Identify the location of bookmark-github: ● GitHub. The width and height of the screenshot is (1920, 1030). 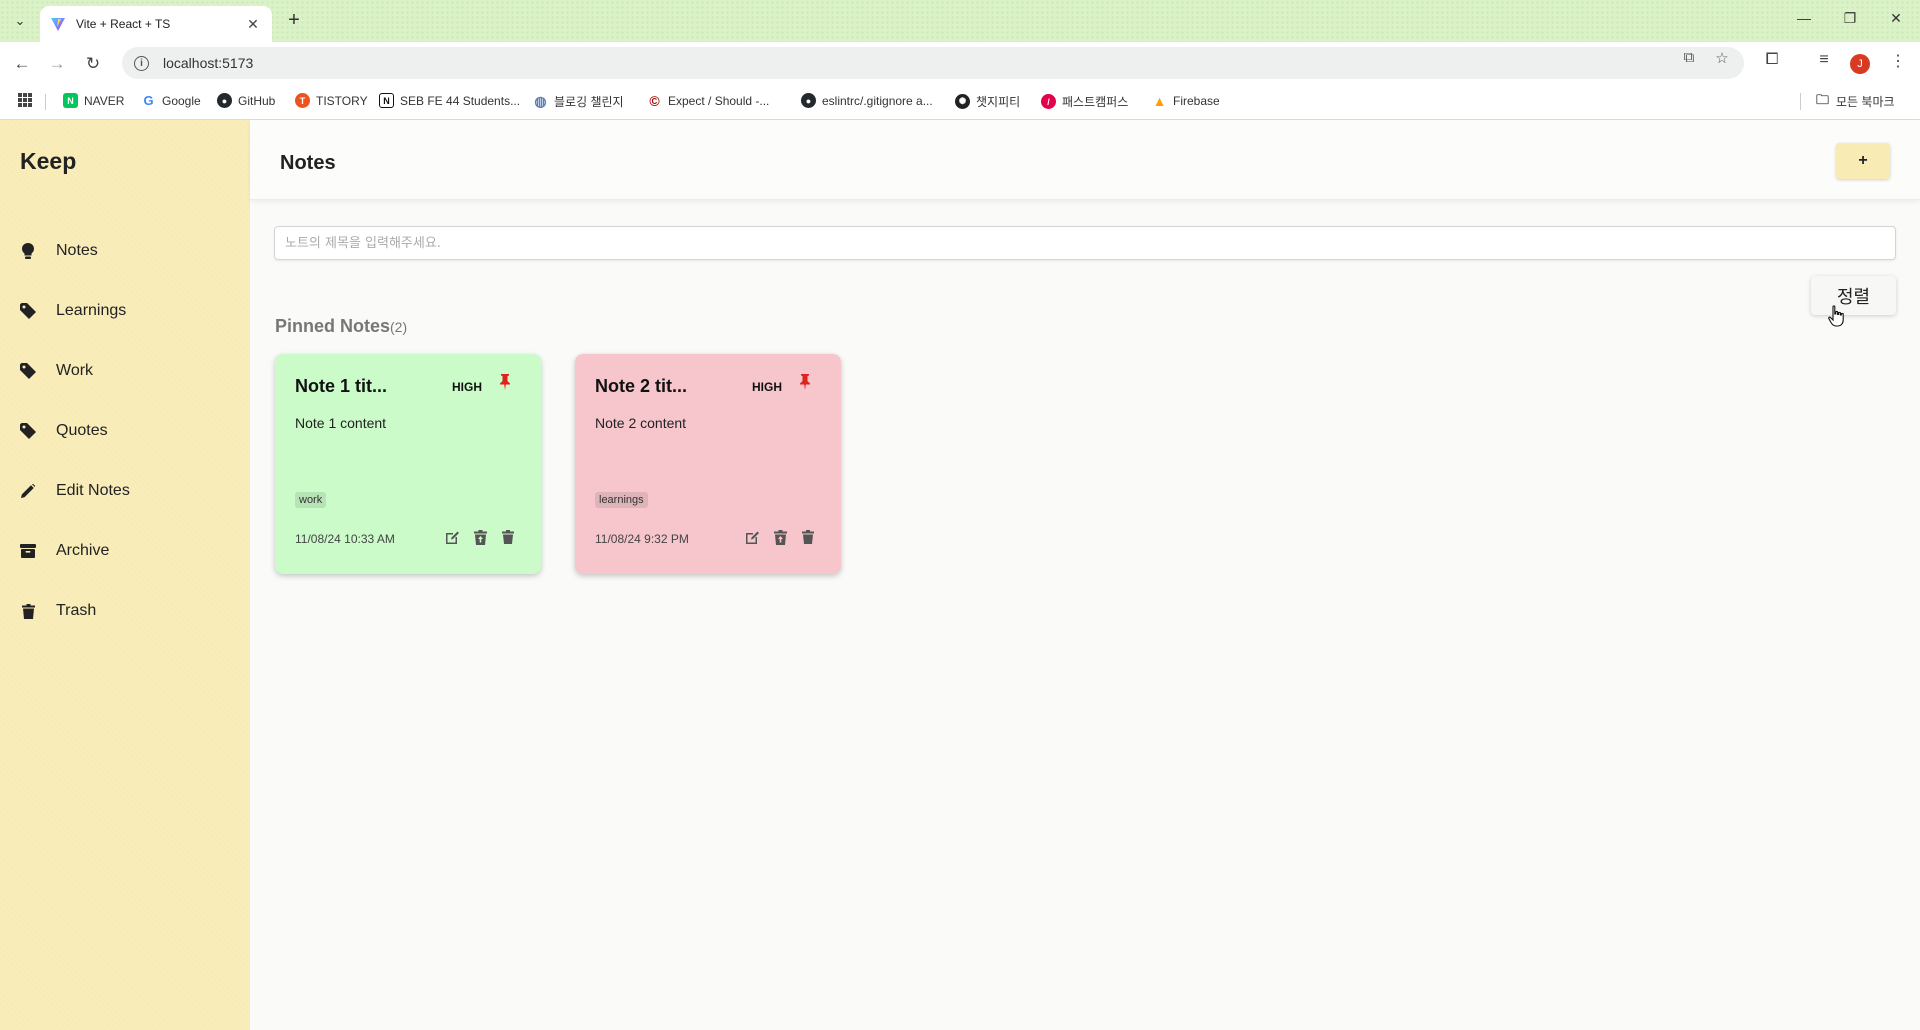
(246, 100).